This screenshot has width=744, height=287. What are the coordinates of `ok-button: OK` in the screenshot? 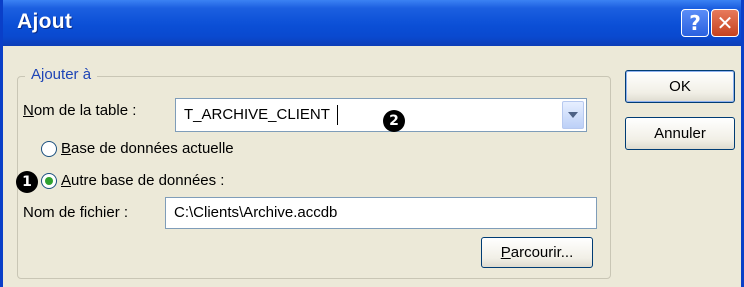 It's located at (680, 86).